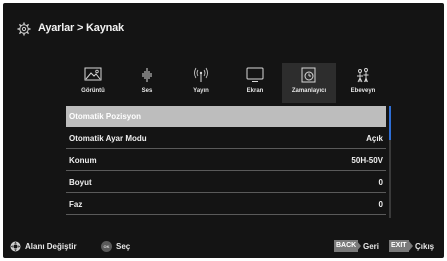 This screenshot has height=261, width=447. Describe the element at coordinates (93, 83) in the screenshot. I see `tab-goruntu: Görüntü` at that location.